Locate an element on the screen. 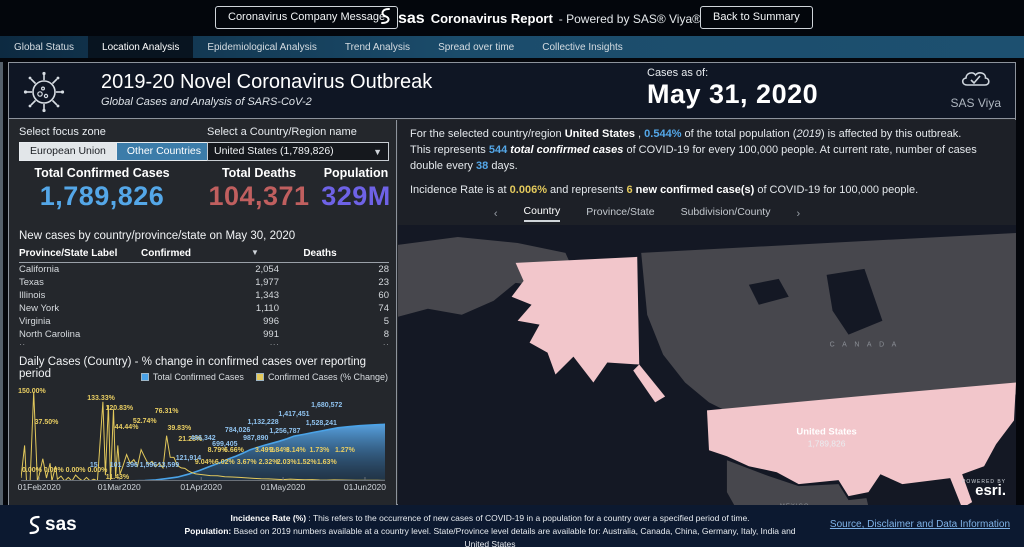 The image size is (1024, 547). legend-total-confirmed: Total Confirmed Cases is located at coordinates (192, 377).